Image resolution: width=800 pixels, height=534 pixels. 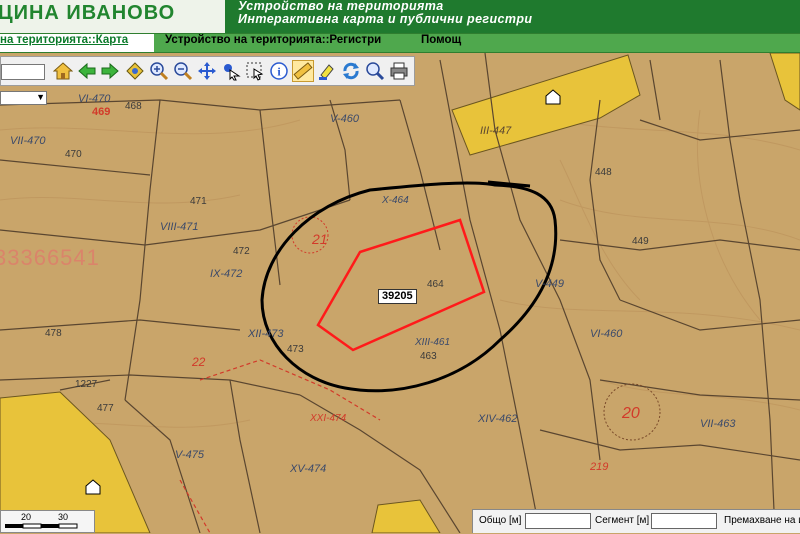 What do you see at coordinates (40, 97) in the screenshot?
I see `chevron-down-icon: ▼` at bounding box center [40, 97].